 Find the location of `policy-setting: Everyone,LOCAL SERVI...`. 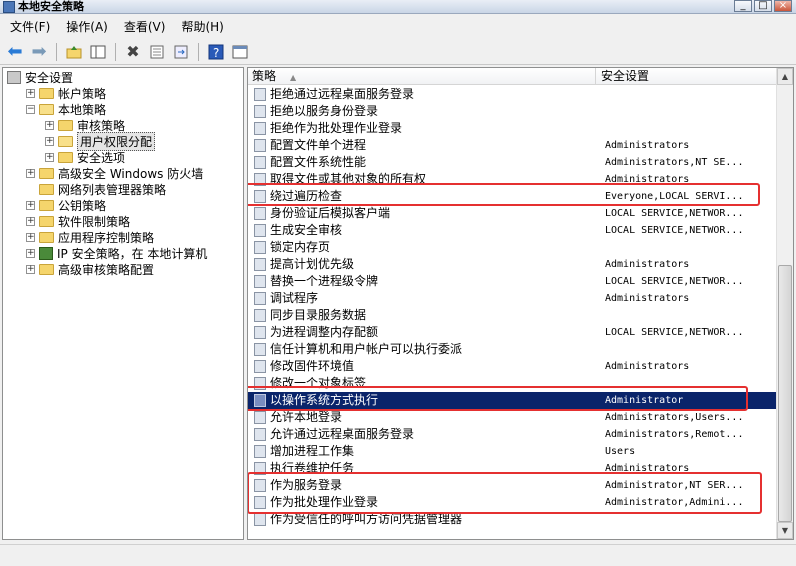

policy-setting: Everyone,LOCAL SERVI... is located at coordinates (674, 196).